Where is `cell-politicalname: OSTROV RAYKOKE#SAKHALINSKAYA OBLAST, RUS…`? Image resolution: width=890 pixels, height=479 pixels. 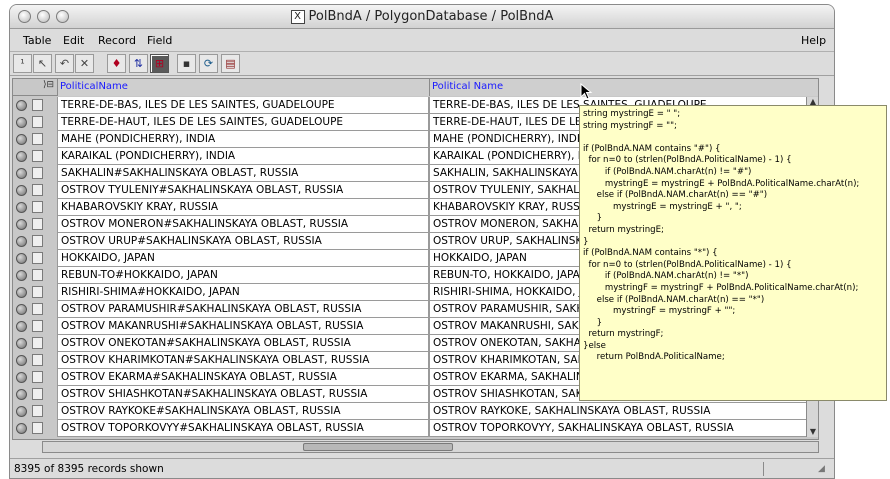 cell-politicalname: OSTROV RAYKOKE#SAKHALINSKAYA OBLAST, RUS… is located at coordinates (243, 411).